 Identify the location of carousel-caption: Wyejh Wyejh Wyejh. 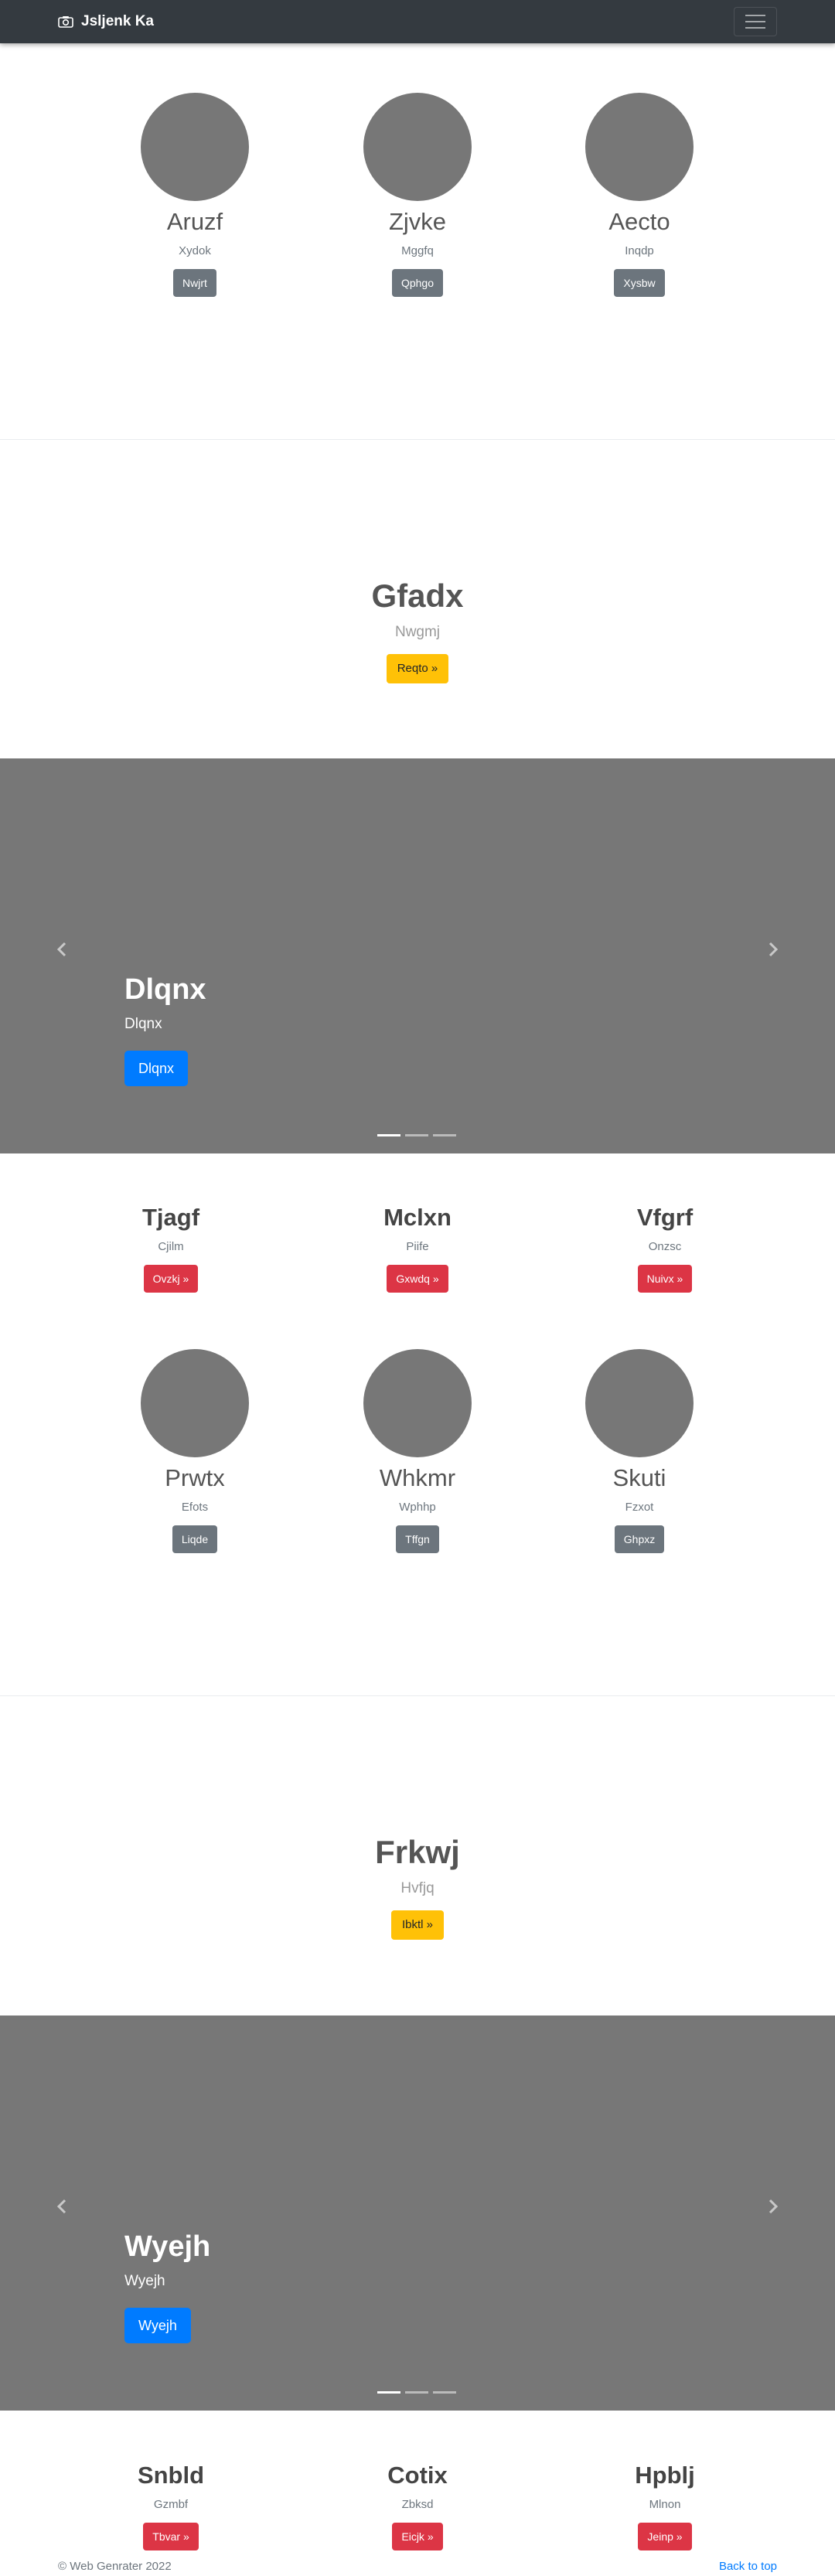
(167, 2286).